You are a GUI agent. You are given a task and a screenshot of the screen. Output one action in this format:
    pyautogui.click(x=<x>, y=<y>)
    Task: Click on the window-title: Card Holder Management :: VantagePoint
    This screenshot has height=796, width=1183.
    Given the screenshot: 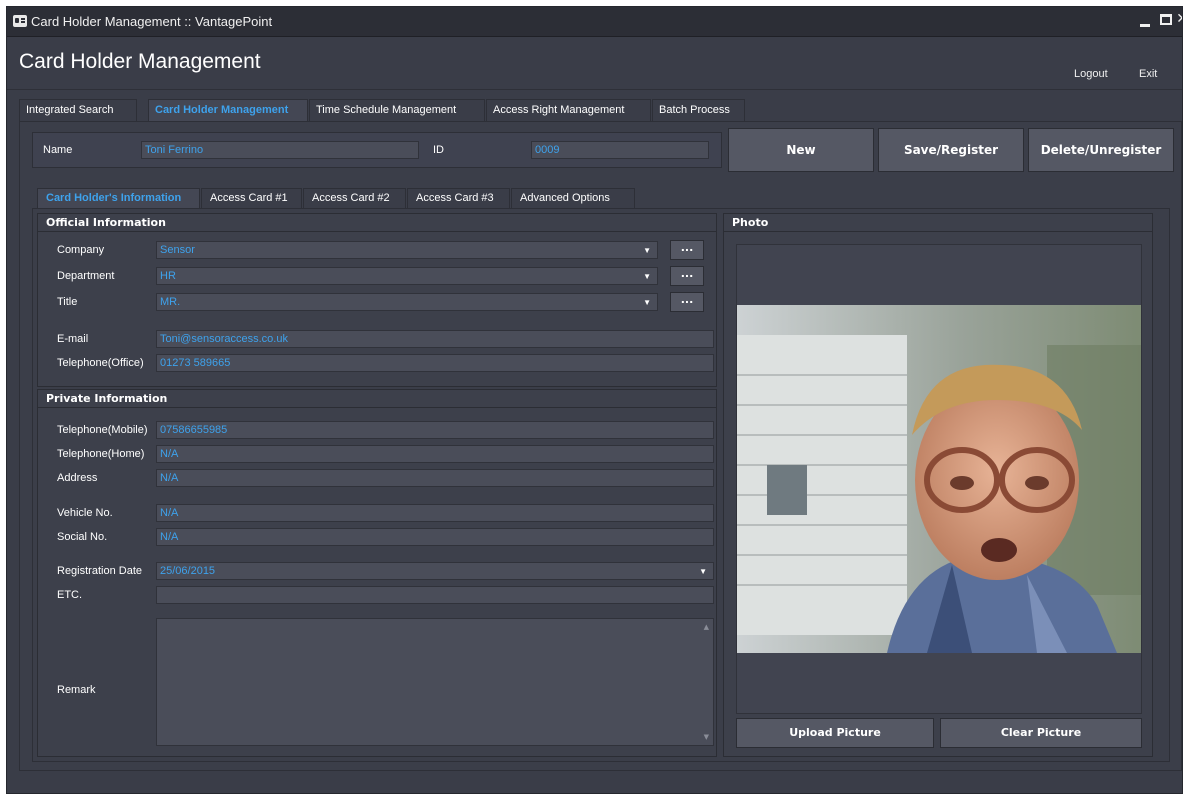 What is the action you would take?
    pyautogui.click(x=152, y=21)
    